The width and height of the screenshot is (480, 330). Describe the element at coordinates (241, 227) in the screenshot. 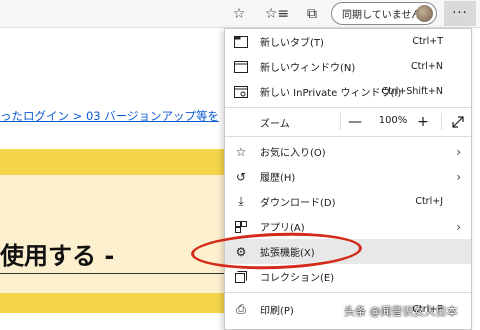

I see `apps-icon` at that location.